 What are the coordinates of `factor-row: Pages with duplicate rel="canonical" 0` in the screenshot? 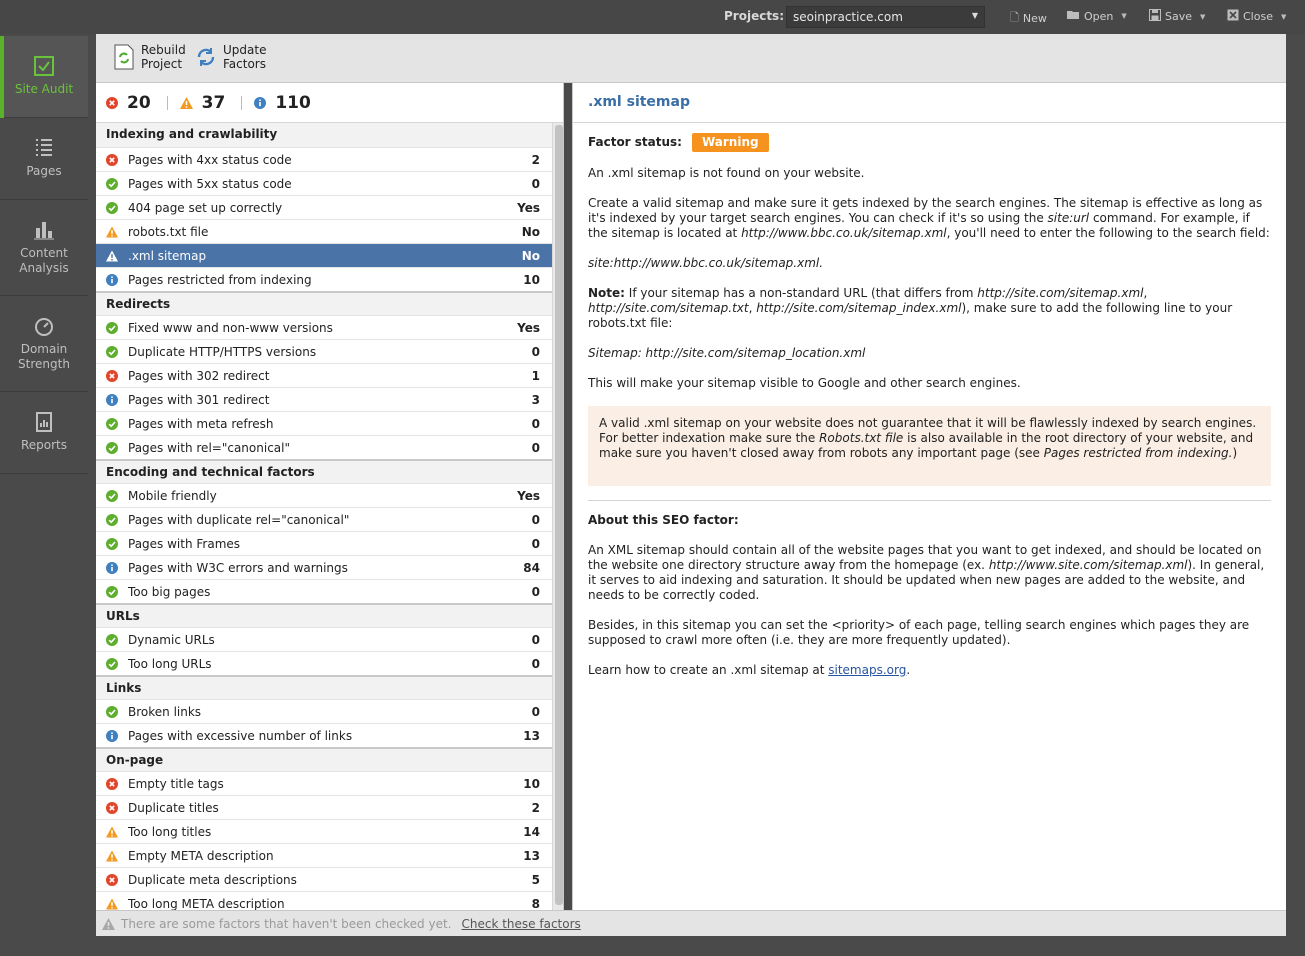 It's located at (324, 519).